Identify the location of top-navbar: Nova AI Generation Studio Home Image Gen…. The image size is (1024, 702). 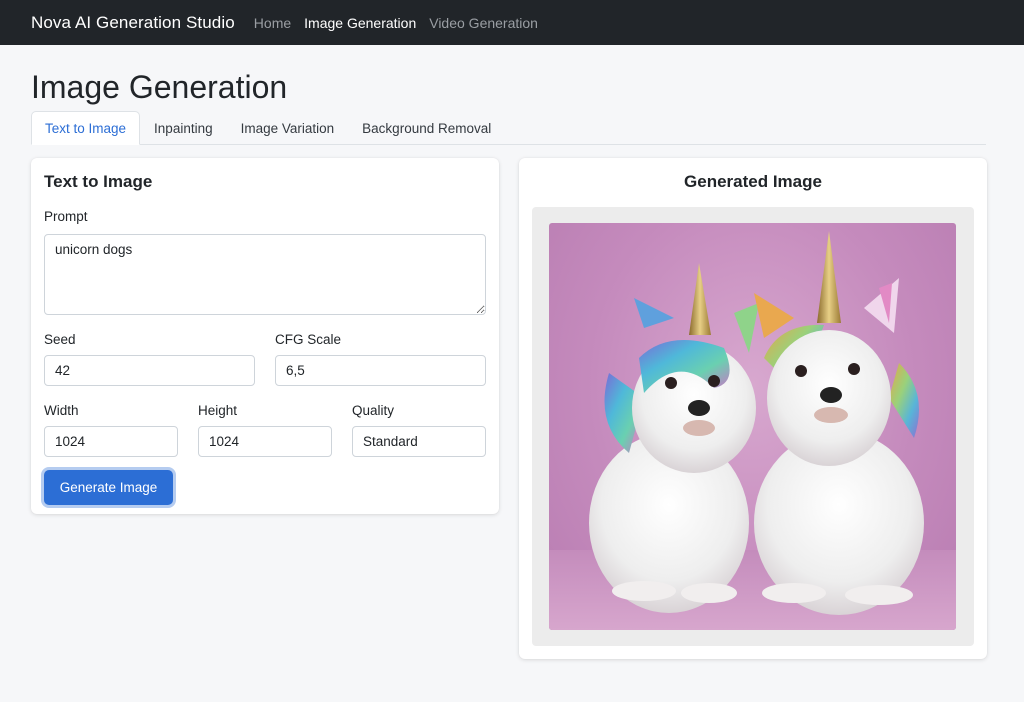
(512, 22).